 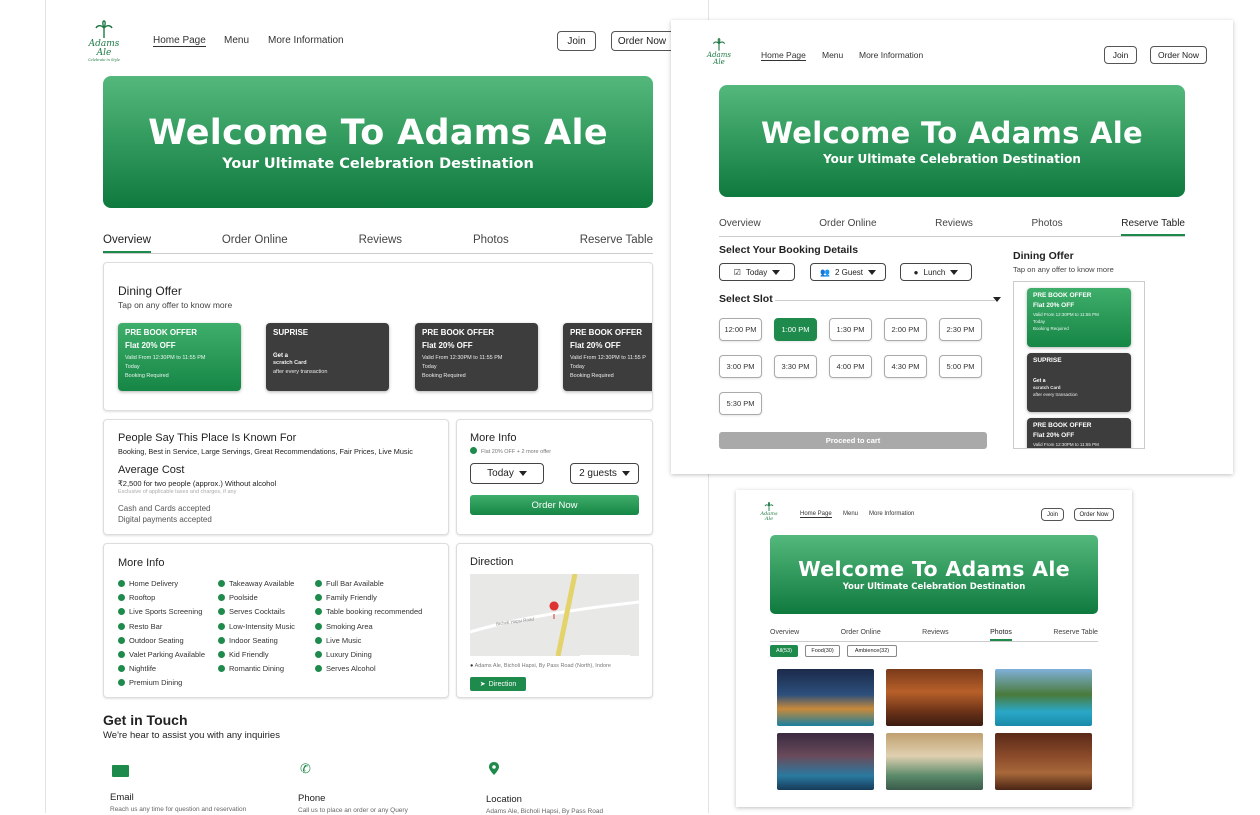 I want to click on time-slot: 5:30 PM, so click(x=740, y=403).